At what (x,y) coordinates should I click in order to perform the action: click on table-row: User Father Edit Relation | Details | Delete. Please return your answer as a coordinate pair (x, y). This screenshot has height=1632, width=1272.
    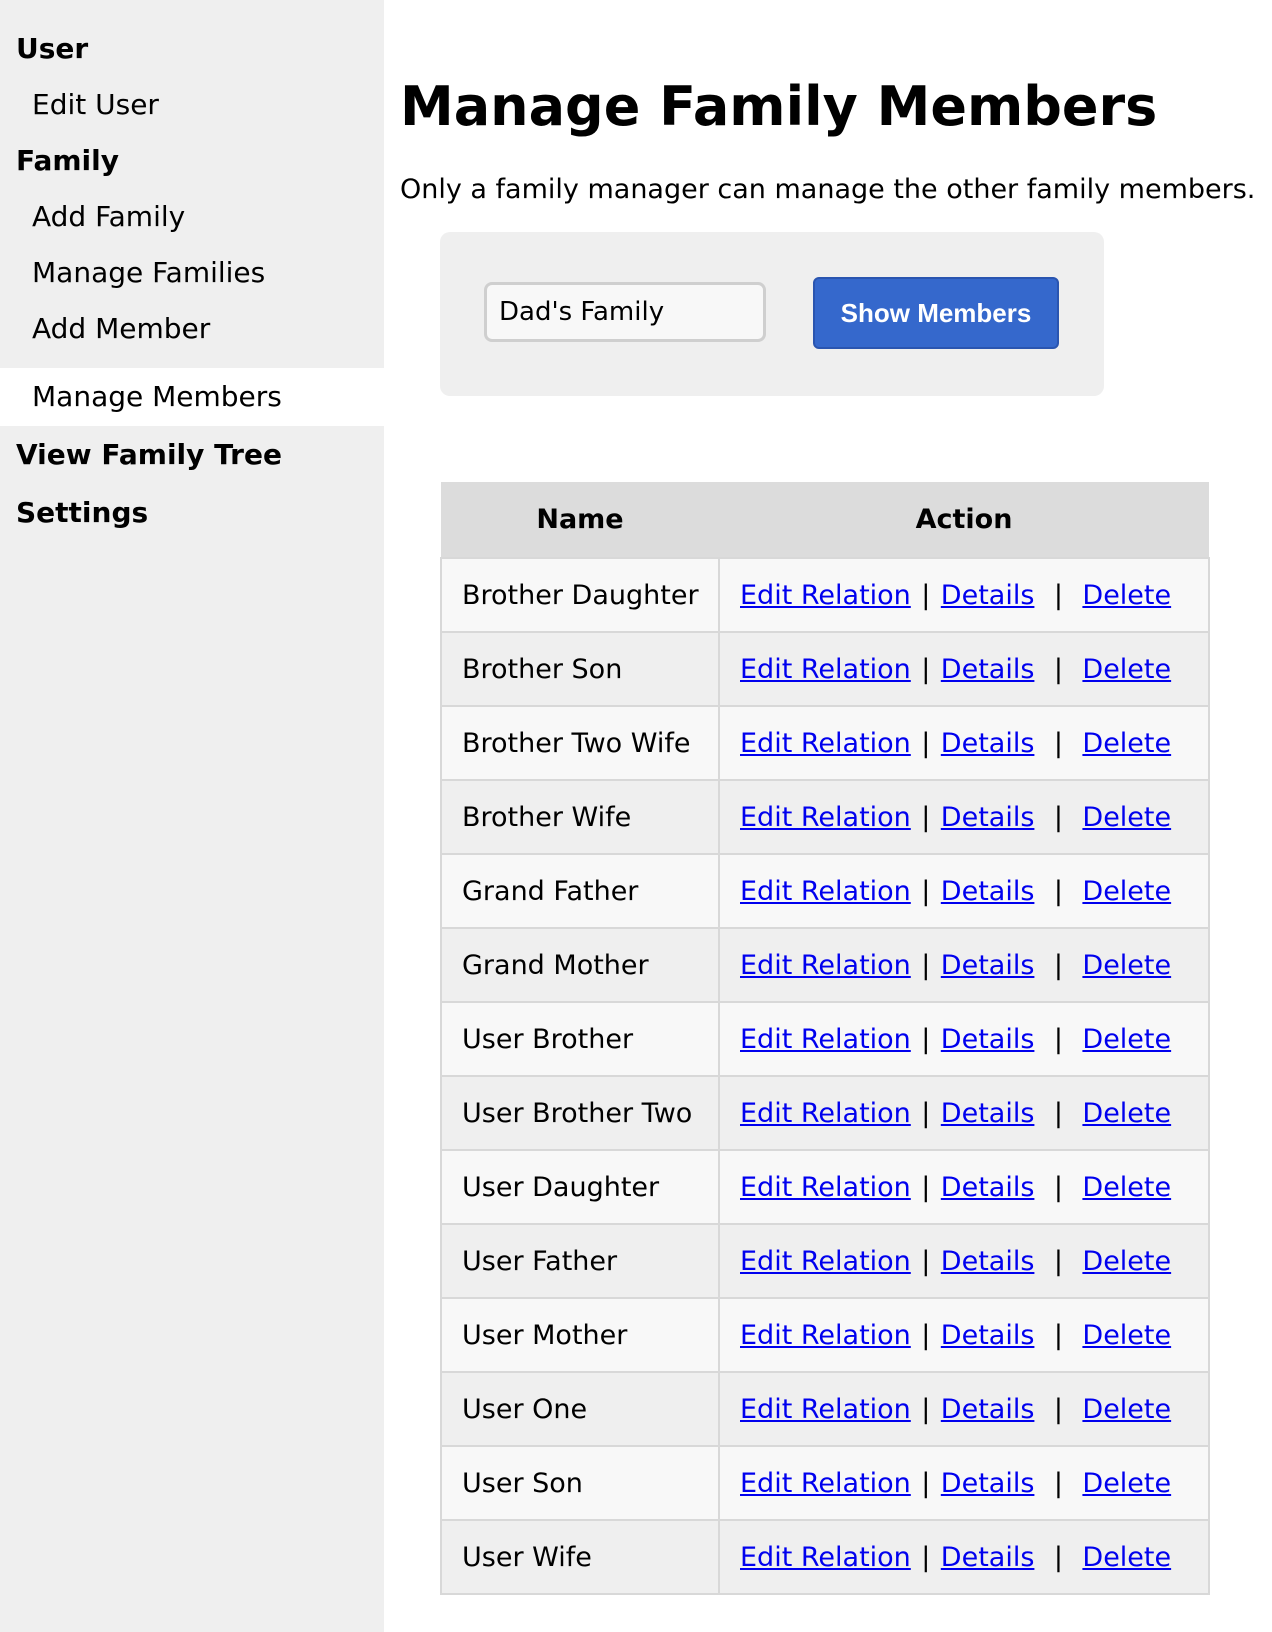
    Looking at the image, I should click on (825, 1261).